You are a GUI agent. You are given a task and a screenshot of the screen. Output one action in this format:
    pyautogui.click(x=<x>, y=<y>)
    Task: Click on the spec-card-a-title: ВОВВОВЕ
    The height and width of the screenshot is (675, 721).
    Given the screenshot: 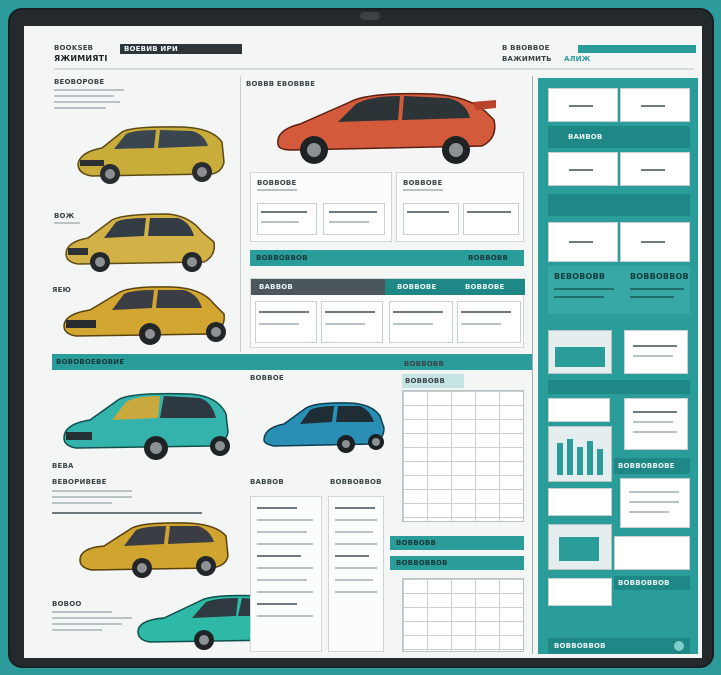 What is the action you would take?
    pyautogui.click(x=277, y=183)
    